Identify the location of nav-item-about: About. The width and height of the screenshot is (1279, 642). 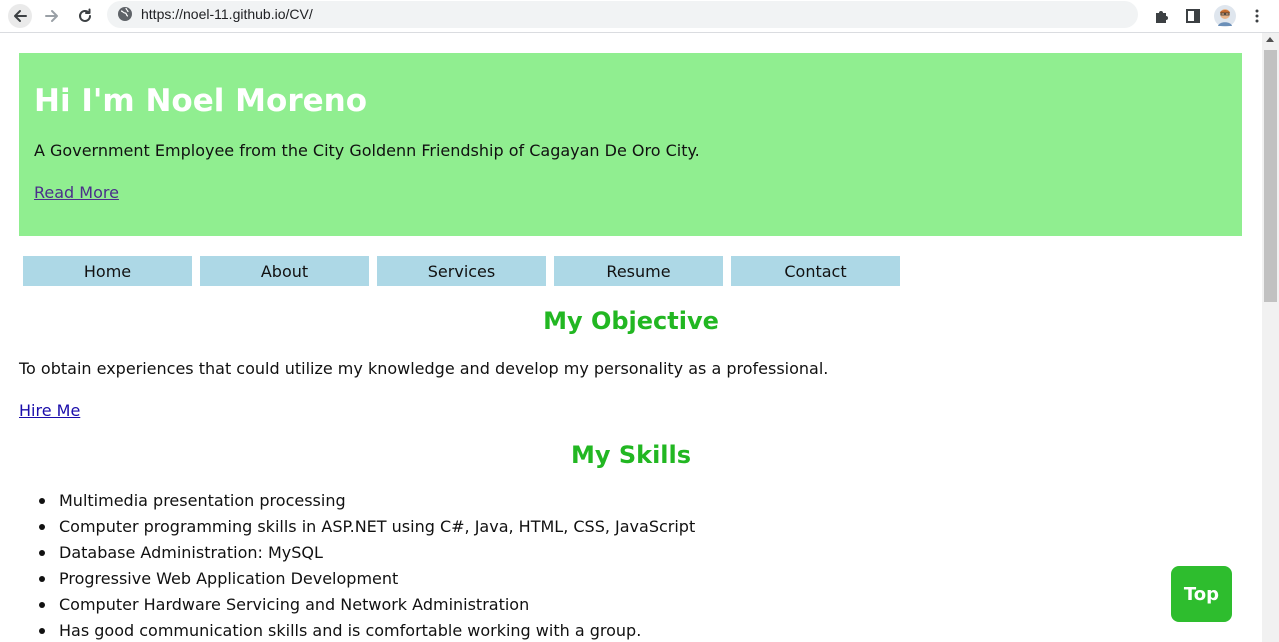
(284, 271).